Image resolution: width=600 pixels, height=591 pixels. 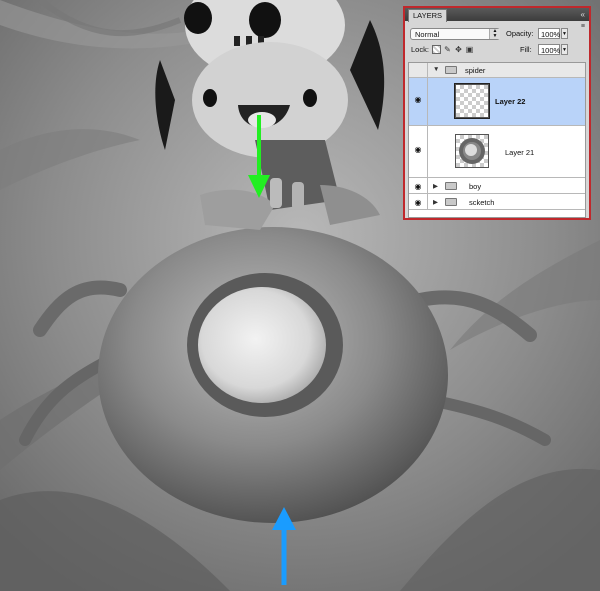 I want to click on fill-field: 100%, so click(x=549, y=49).